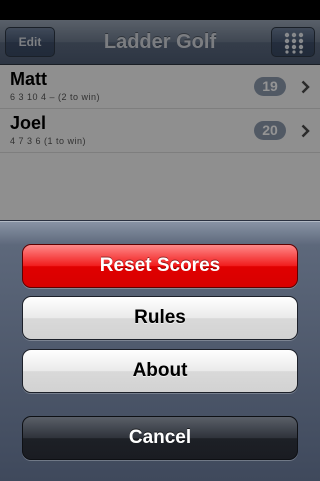 Image resolution: width=320 pixels, height=481 pixels. What do you see at coordinates (160, 438) in the screenshot?
I see `cancel-button: Cancel` at bounding box center [160, 438].